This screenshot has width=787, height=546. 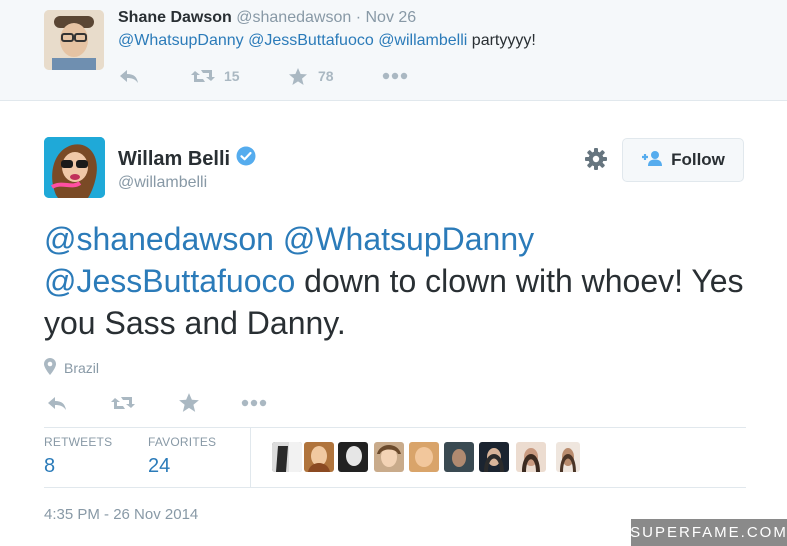 I want to click on willam-belli-avatar, so click(x=74, y=167).